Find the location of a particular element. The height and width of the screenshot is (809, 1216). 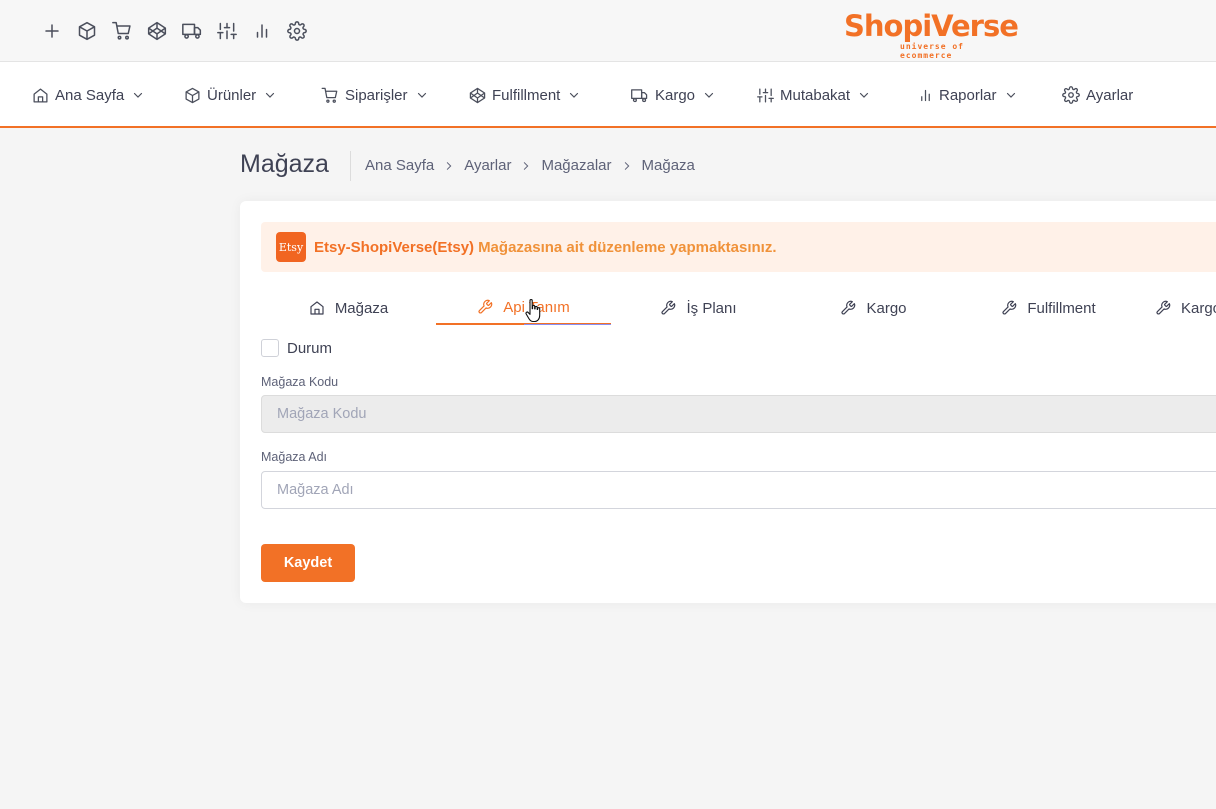

tab-fulfillment: Fulfillment is located at coordinates (1048, 308).